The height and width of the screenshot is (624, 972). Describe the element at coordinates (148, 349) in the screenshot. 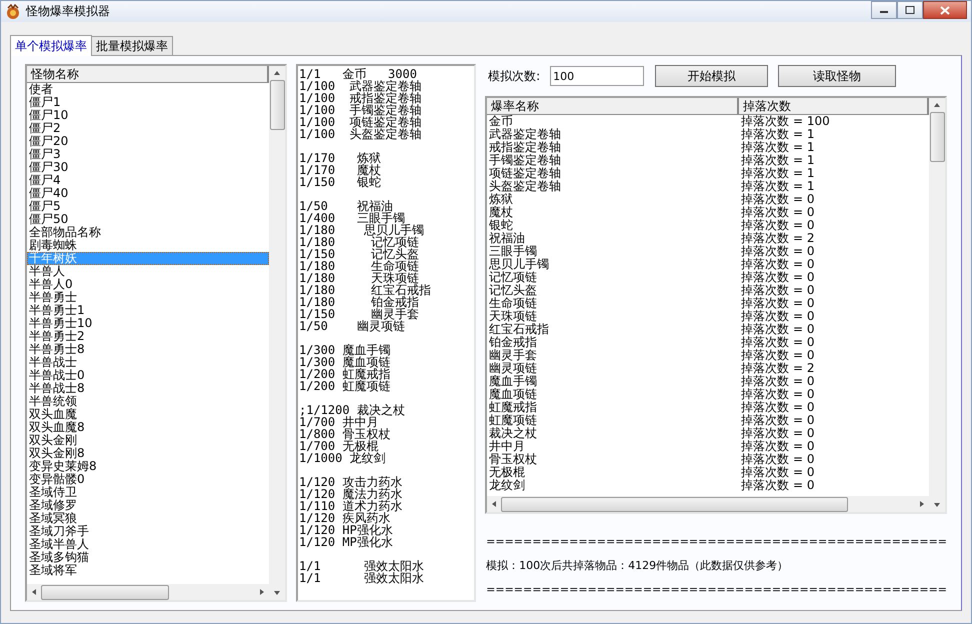

I see `list-item: 半兽勇士8` at that location.